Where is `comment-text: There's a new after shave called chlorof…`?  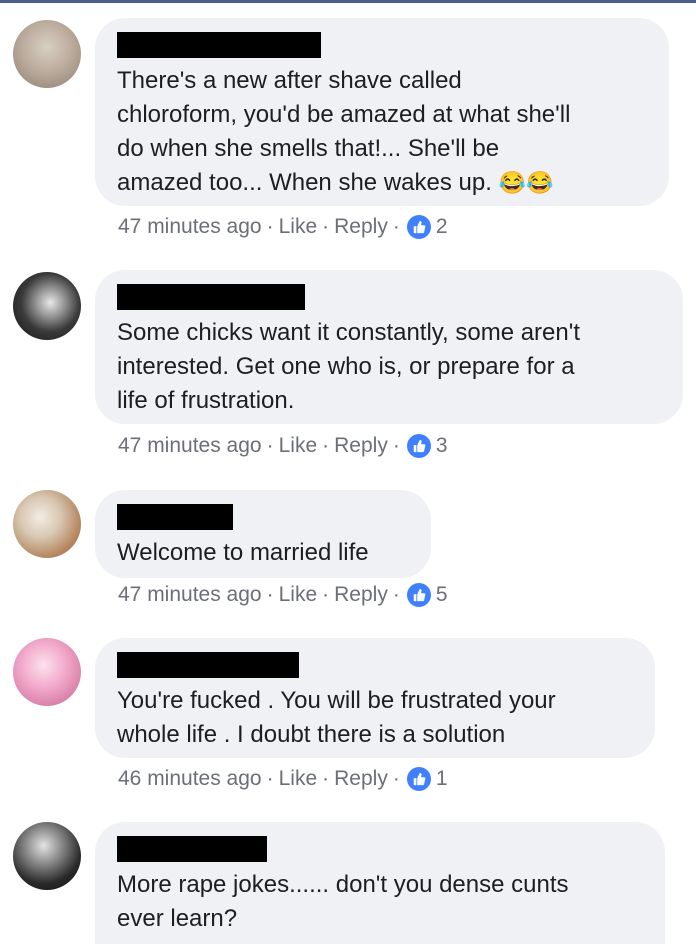 comment-text: There's a new after shave called chlorof… is located at coordinates (382, 132).